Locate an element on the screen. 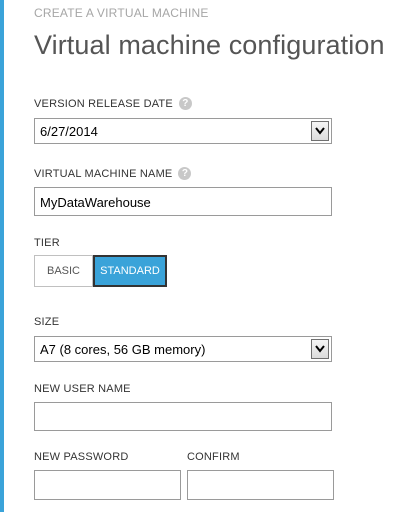 Image resolution: width=394 pixels, height=512 pixels. new-password-label: NEW PASSWORD is located at coordinates (81, 457).